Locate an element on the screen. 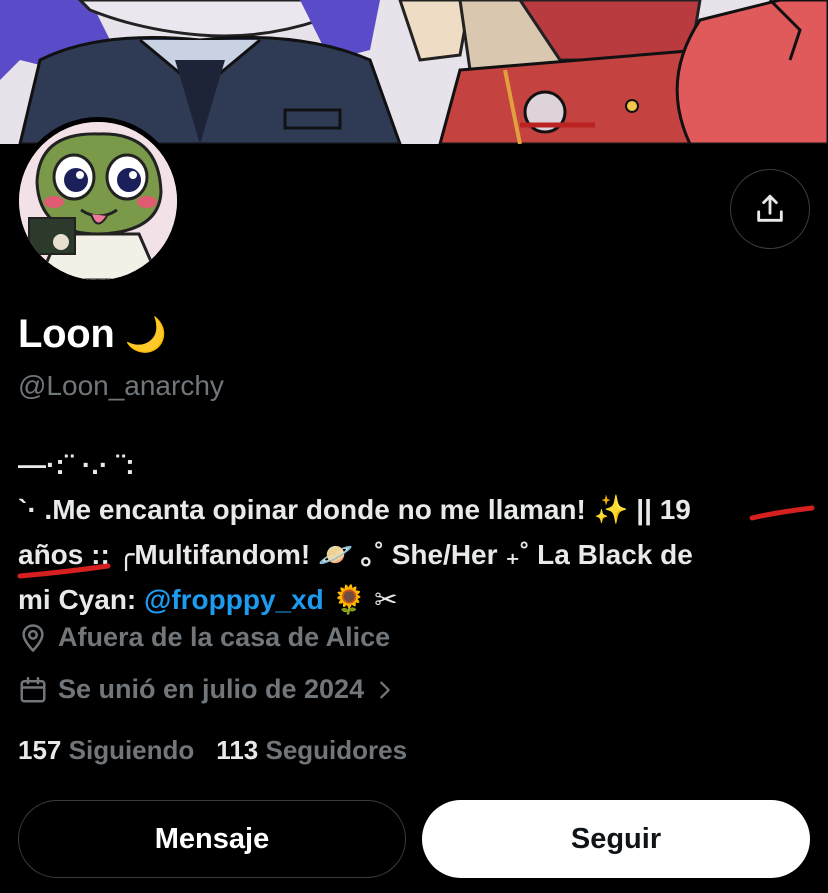  share-button is located at coordinates (770, 209).